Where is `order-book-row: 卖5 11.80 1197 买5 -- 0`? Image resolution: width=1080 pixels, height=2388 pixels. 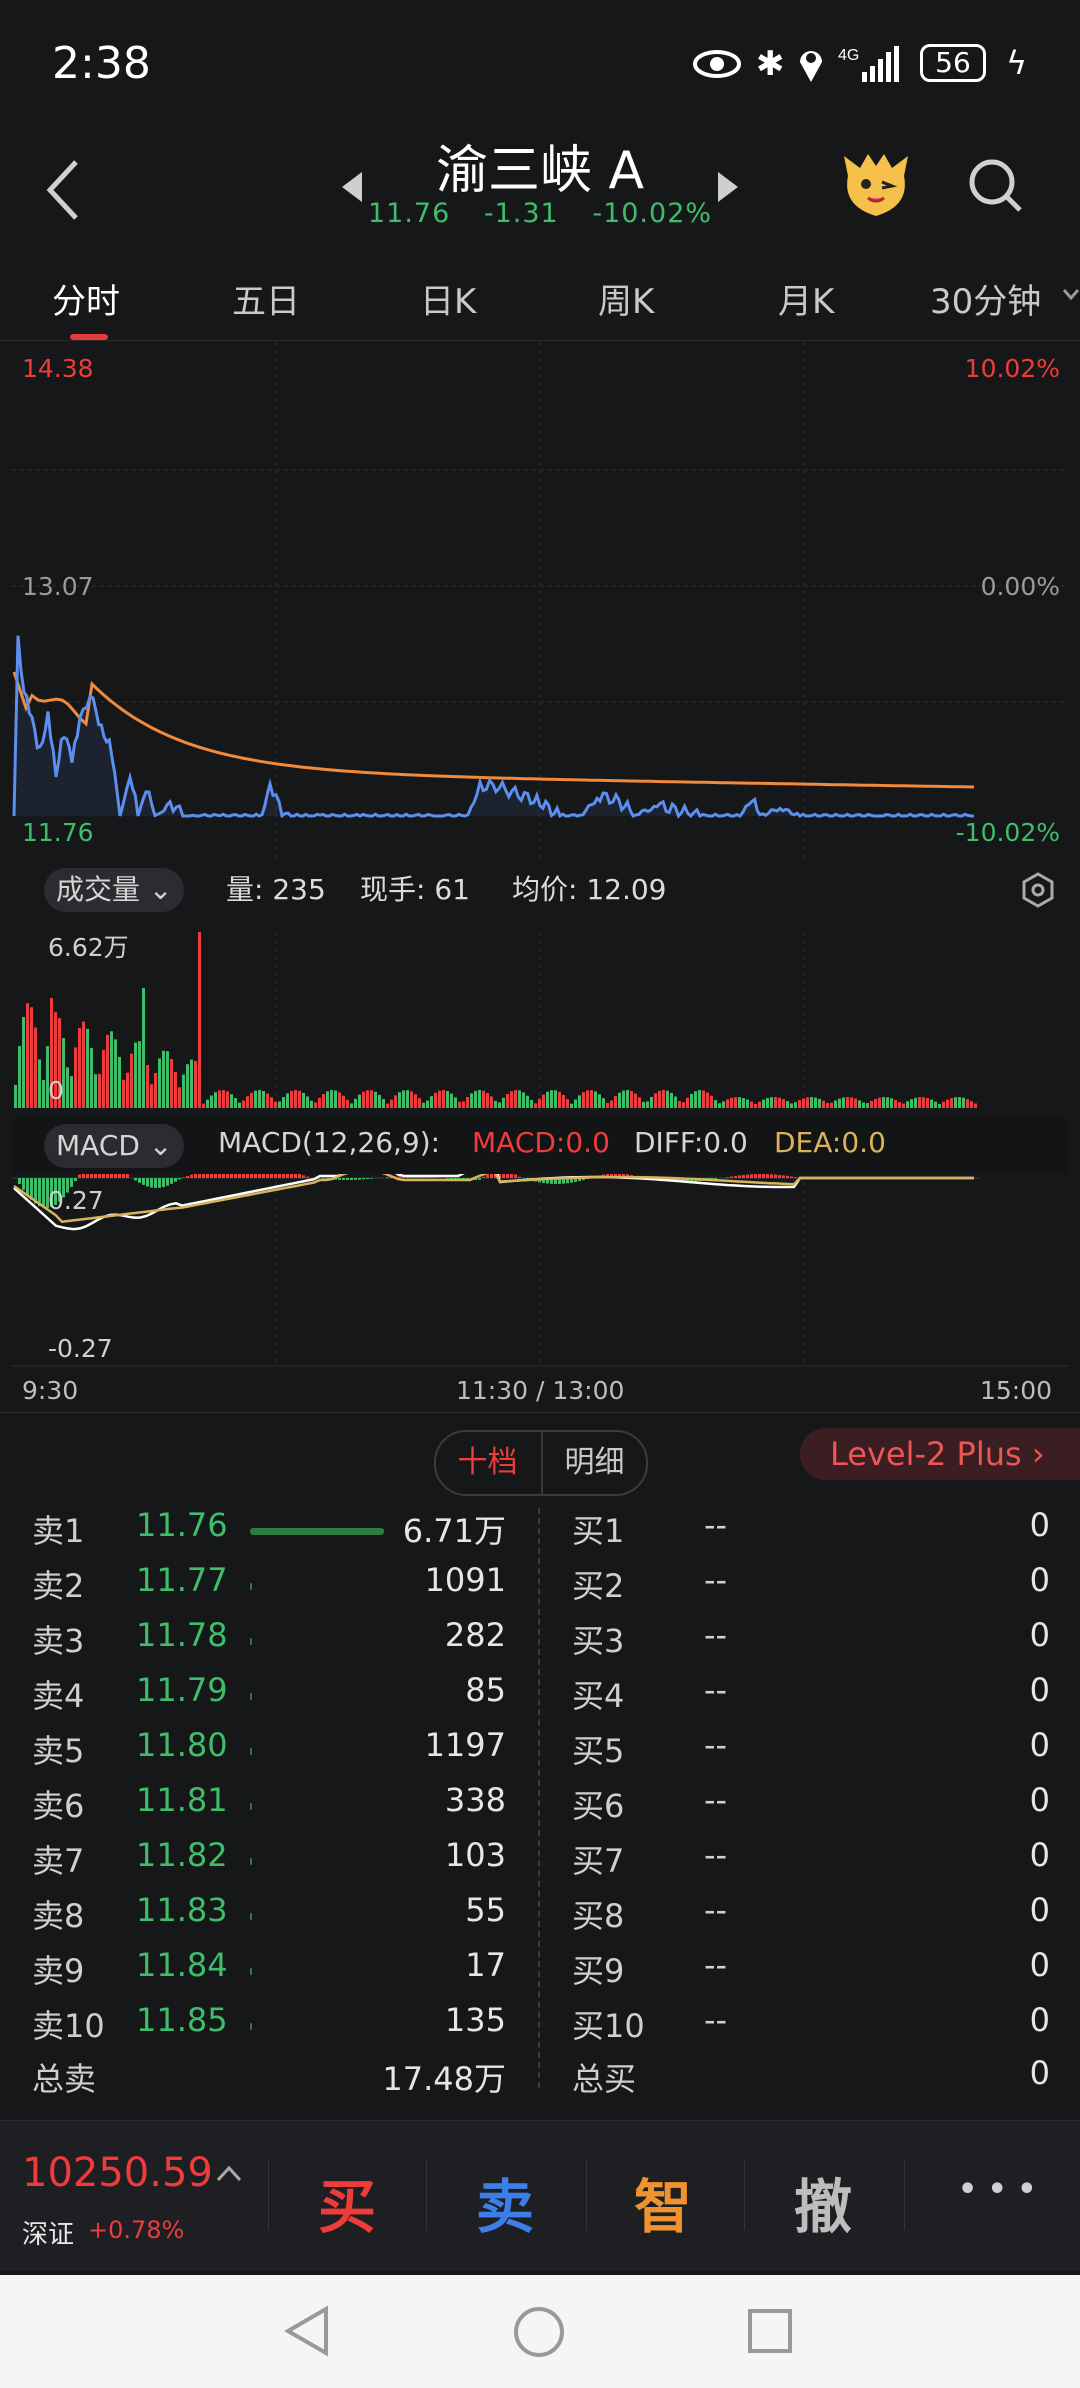 order-book-row: 卖5 11.80 1197 买5 -- 0 is located at coordinates (540, 1753).